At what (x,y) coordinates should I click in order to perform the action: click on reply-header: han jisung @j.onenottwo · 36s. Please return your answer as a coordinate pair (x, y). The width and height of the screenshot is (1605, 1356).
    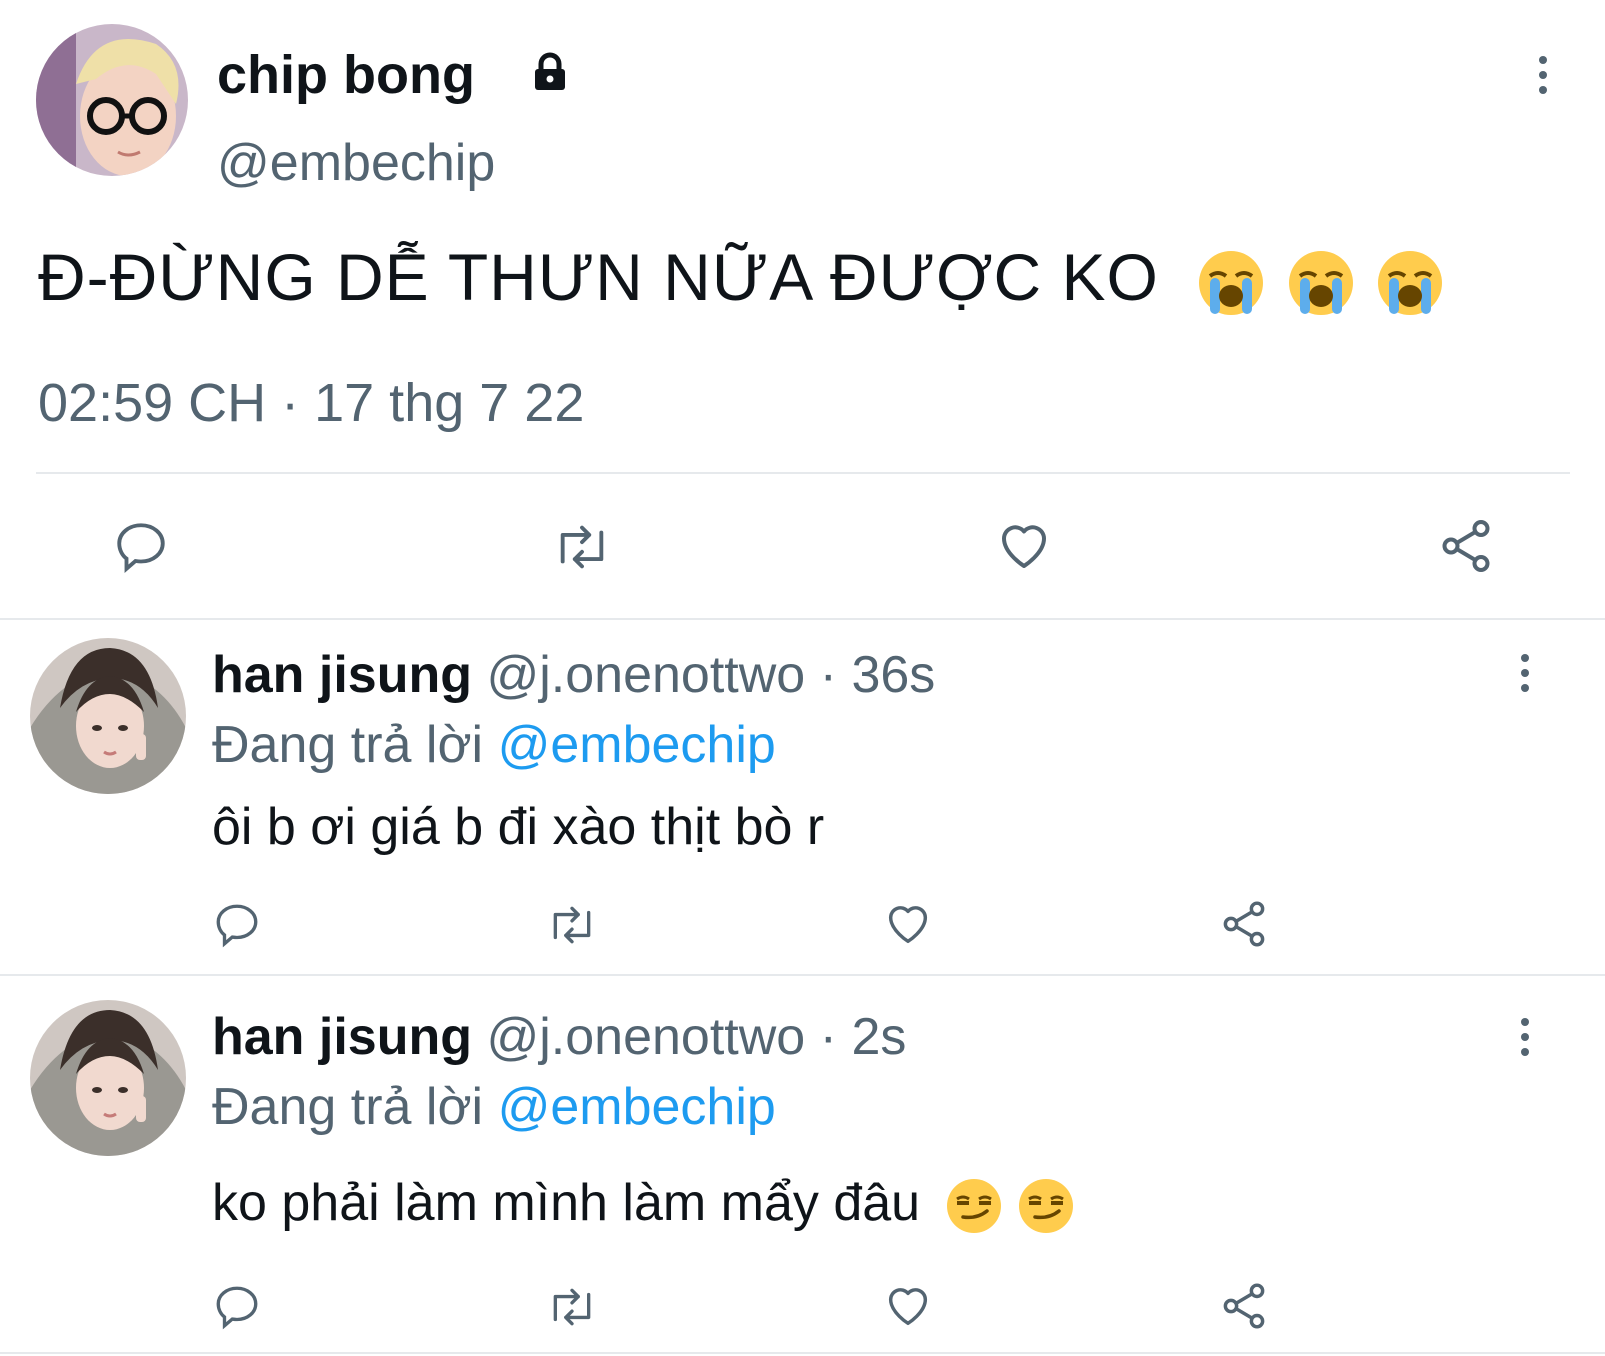
    Looking at the image, I should click on (573, 675).